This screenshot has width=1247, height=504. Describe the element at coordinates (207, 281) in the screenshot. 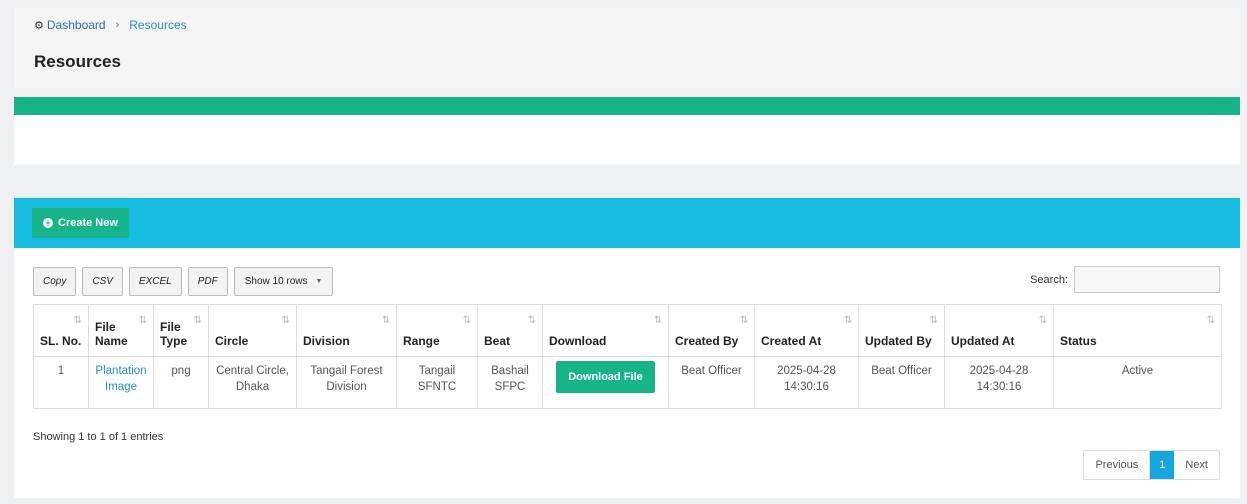

I see `pdf-button: PDF` at that location.